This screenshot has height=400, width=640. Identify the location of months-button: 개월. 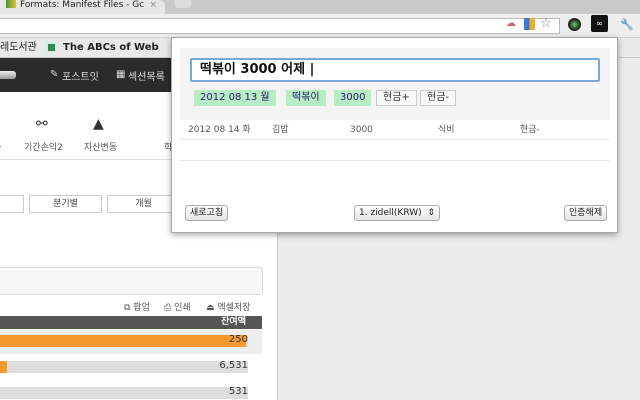
(143, 204).